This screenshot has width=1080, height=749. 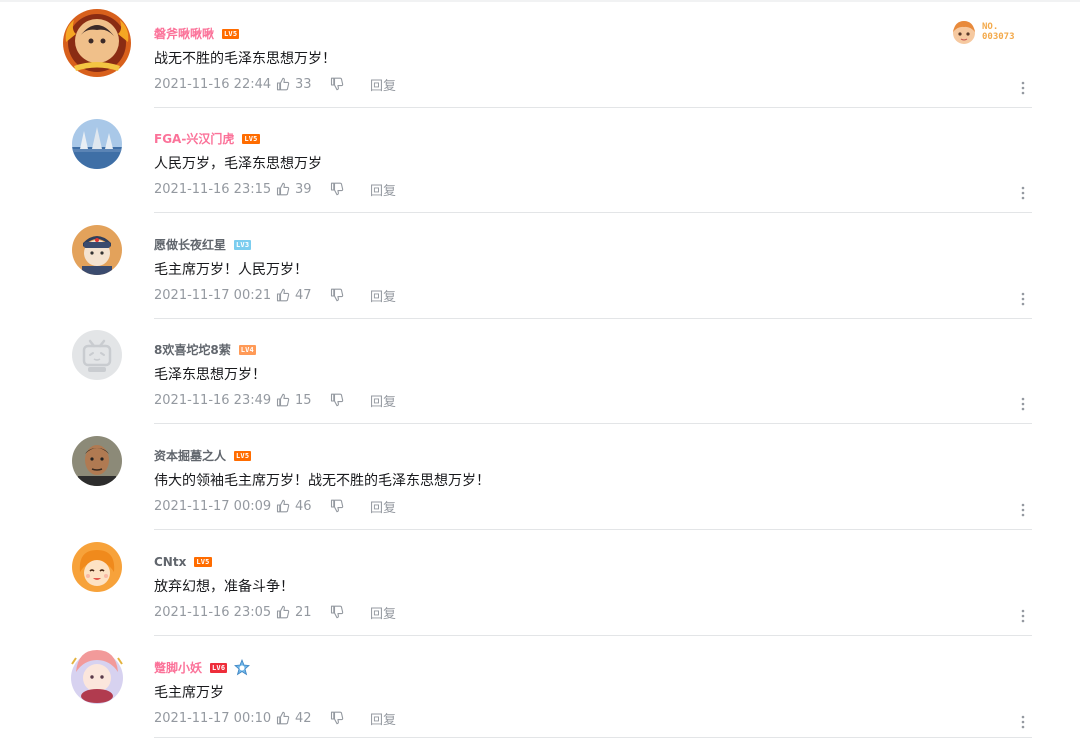 What do you see at coordinates (238, 164) in the screenshot?
I see `comment-text: 人民万岁，毛泽东思想万岁` at bounding box center [238, 164].